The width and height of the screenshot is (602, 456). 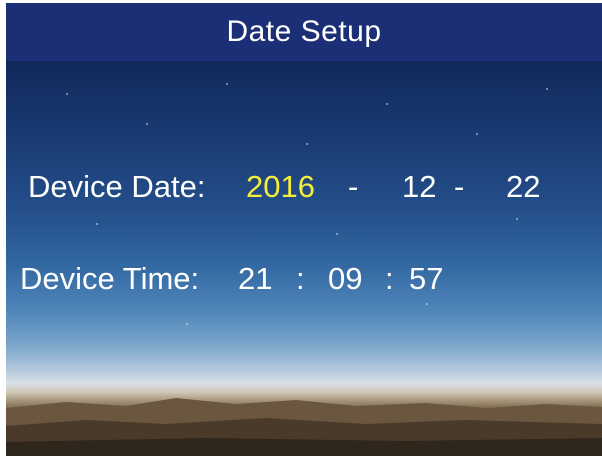 What do you see at coordinates (110, 278) in the screenshot?
I see `device-time-label: Device Time:` at bounding box center [110, 278].